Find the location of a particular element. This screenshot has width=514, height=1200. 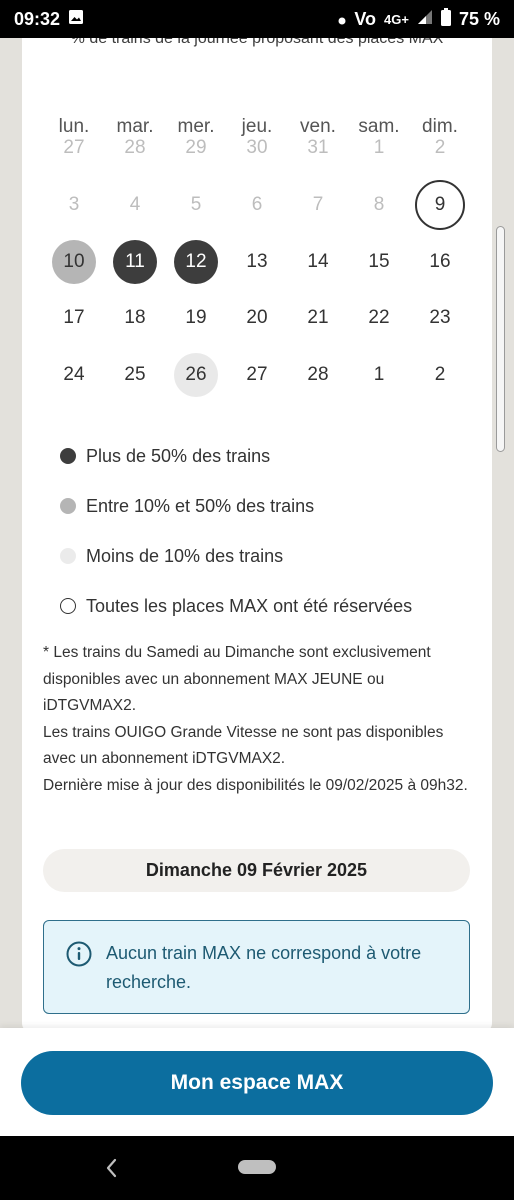

status-left: 09:32 is located at coordinates (49, 19).